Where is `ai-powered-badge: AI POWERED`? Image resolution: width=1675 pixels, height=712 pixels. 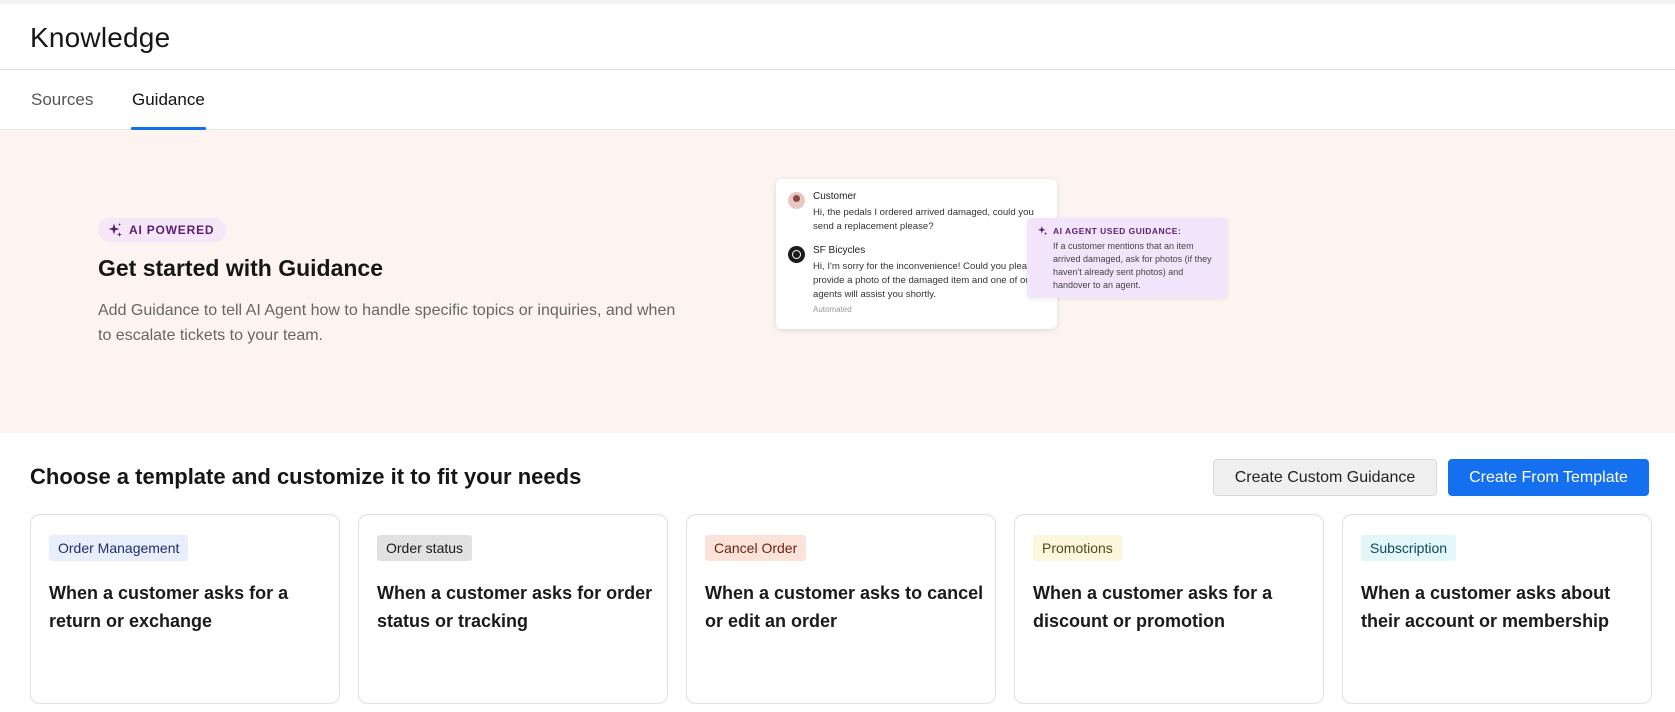
ai-powered-badge: AI POWERED is located at coordinates (162, 230).